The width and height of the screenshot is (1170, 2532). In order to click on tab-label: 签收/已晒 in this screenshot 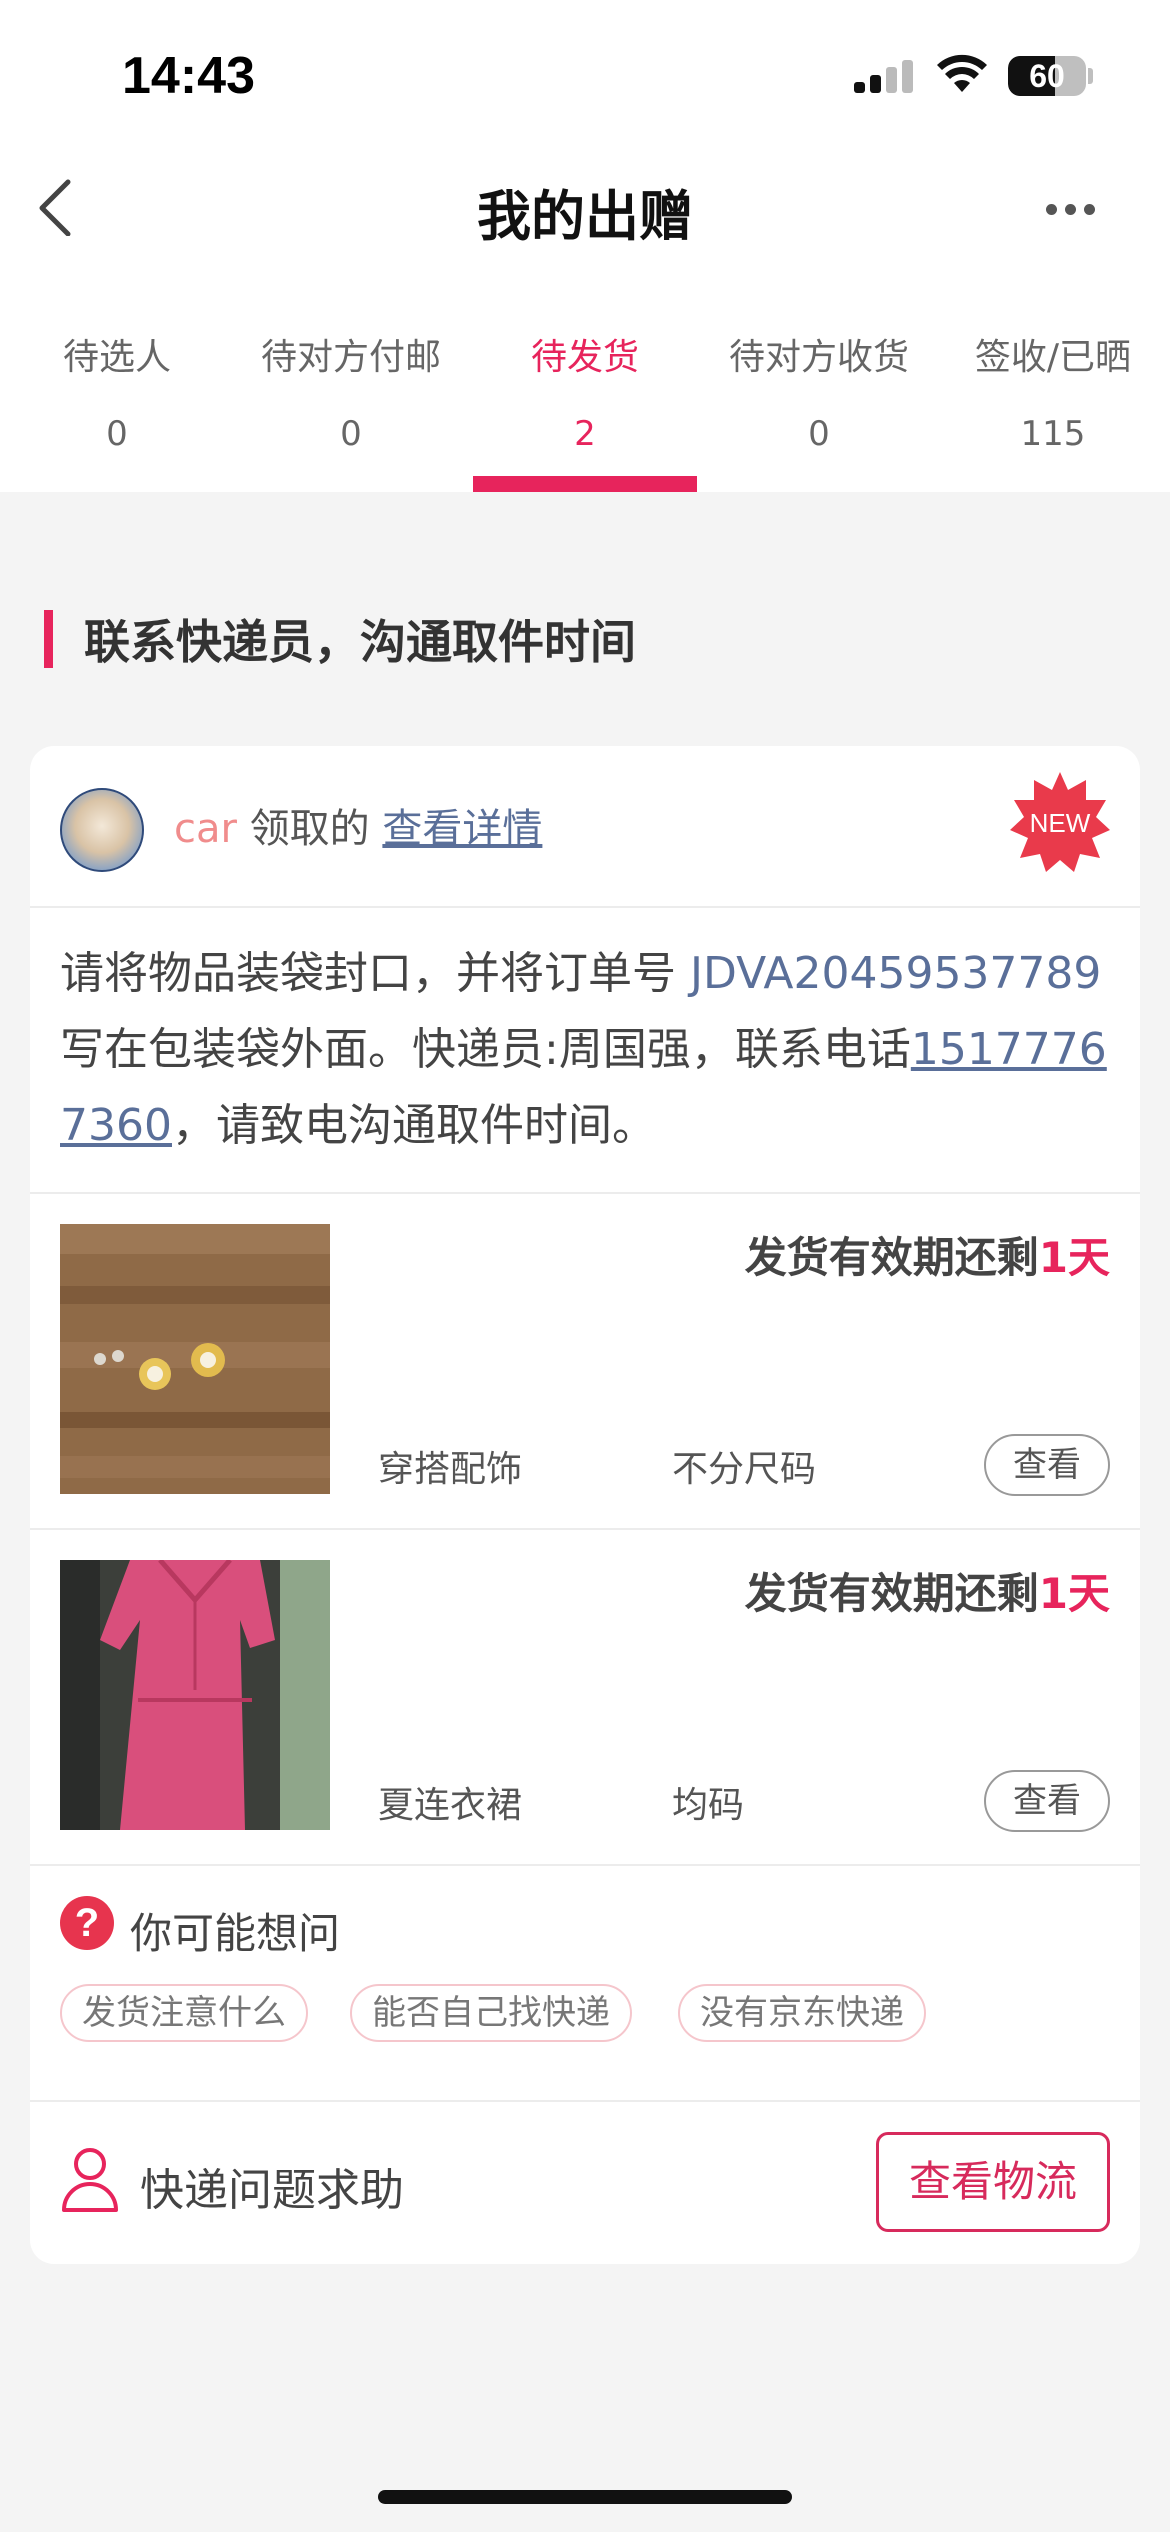, I will do `click(1053, 357)`.